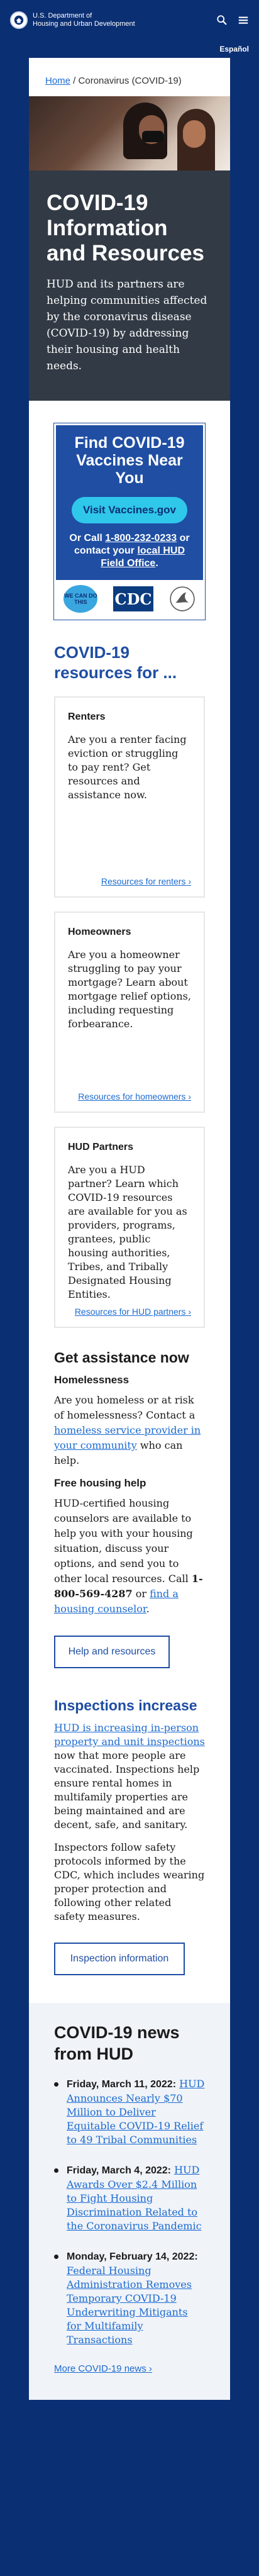 The image size is (259, 2576). I want to click on vaccine-box-title: Find COVID-19 Vaccines Near You, so click(129, 460).